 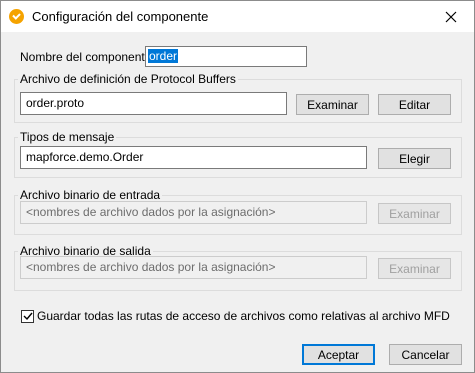 What do you see at coordinates (163, 56) in the screenshot?
I see `component-name-value: order` at bounding box center [163, 56].